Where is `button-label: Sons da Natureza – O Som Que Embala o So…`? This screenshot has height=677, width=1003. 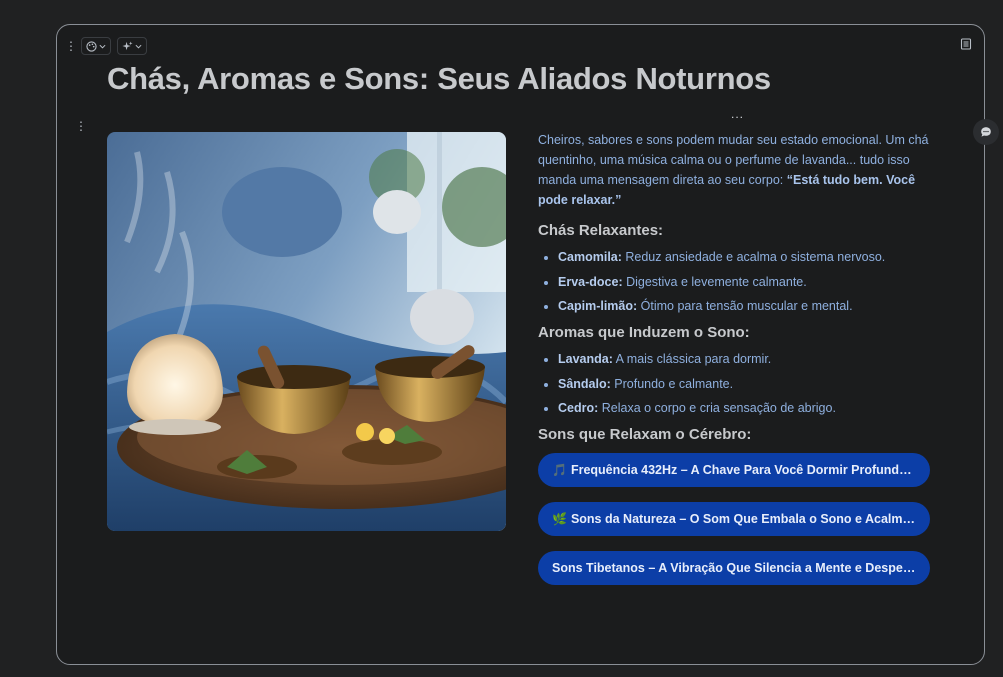
button-label: Sons da Natureza – O Som Que Embala o So… is located at coordinates (743, 519).